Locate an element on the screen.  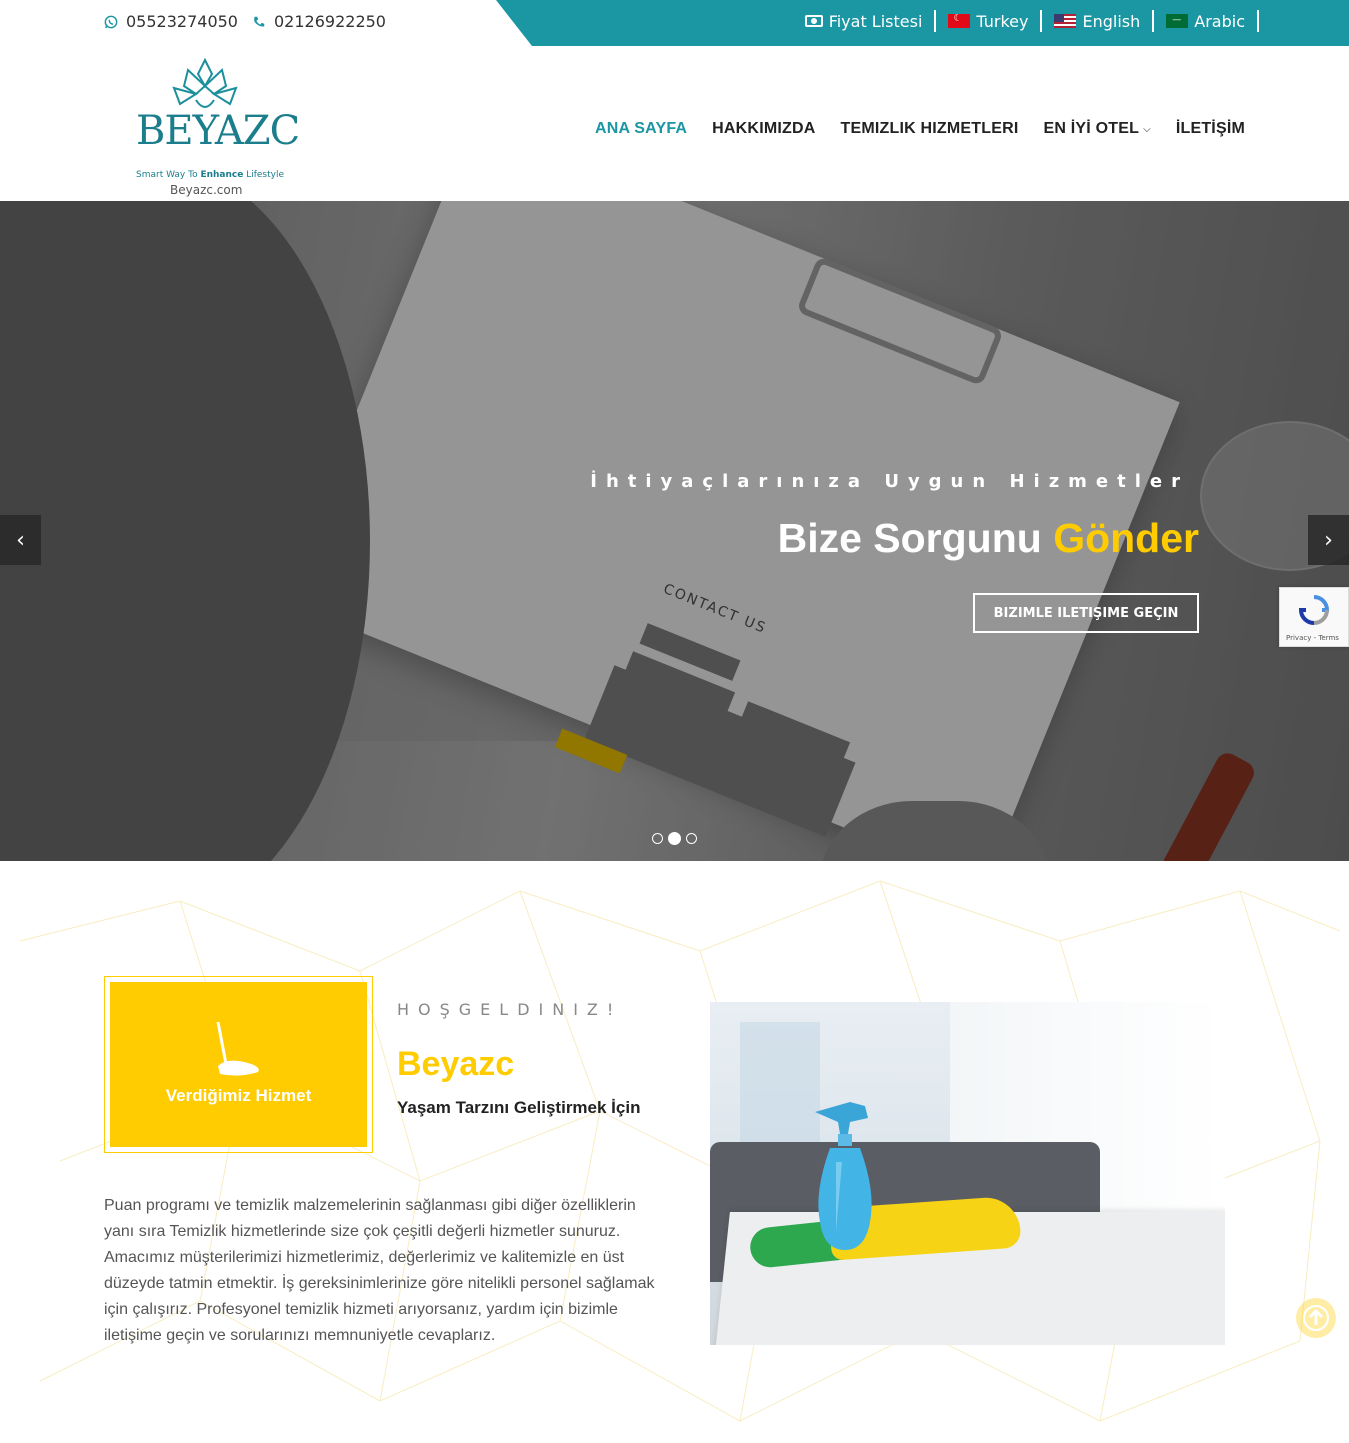
welcome-brand: Beyazc is located at coordinates (456, 1064).